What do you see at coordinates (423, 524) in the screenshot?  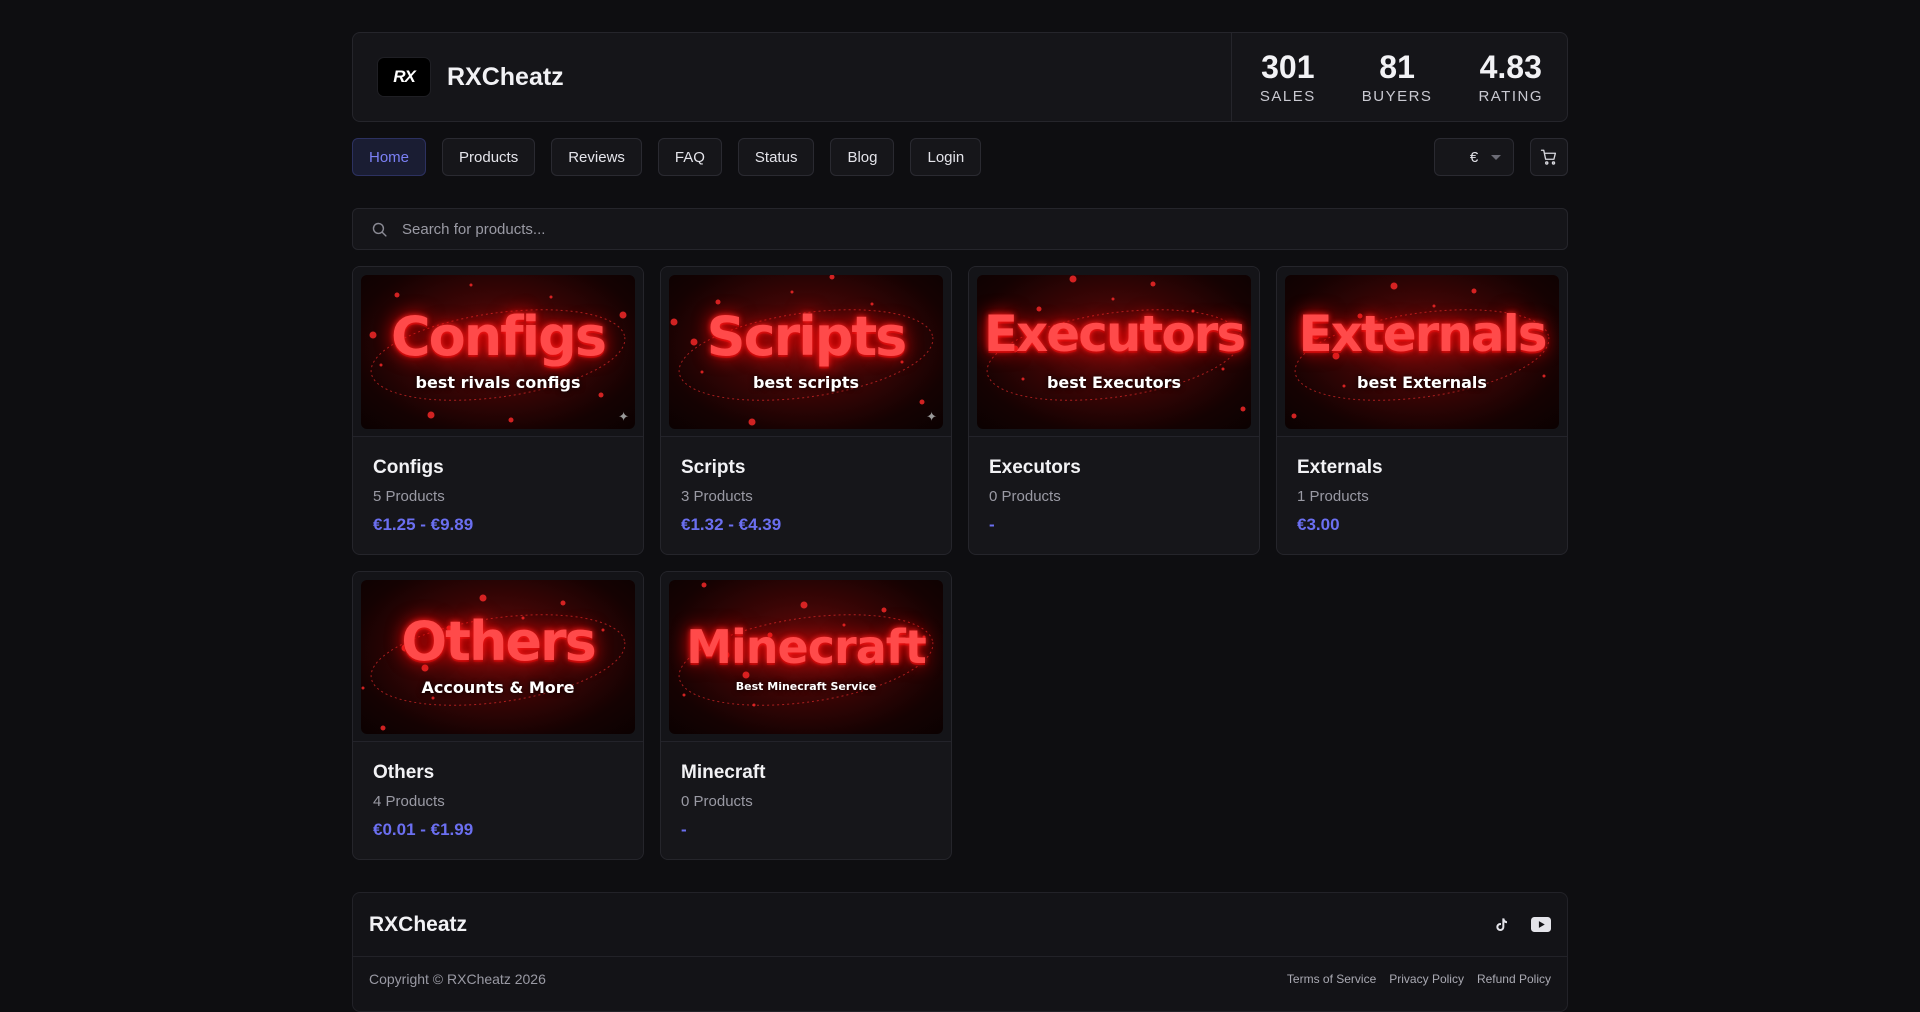 I see `category-price: €1.25 - €9.89` at bounding box center [423, 524].